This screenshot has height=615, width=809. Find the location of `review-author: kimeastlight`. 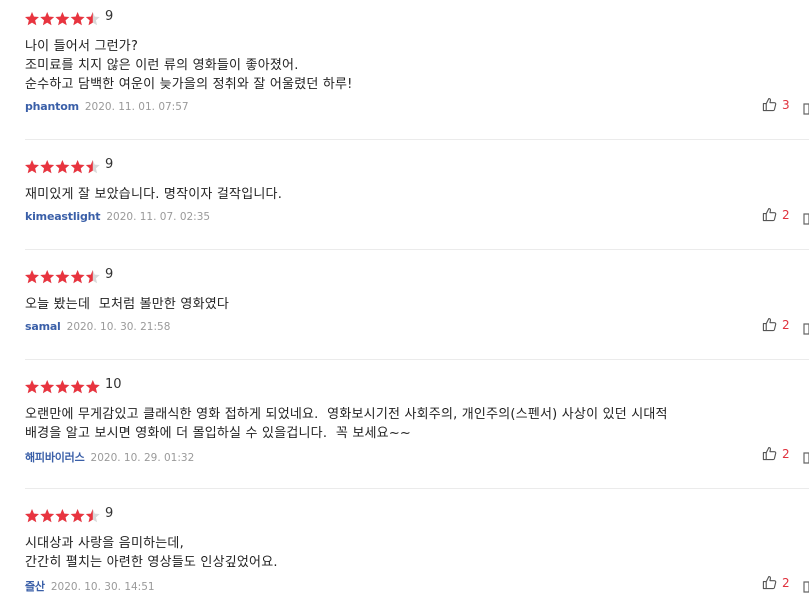

review-author: kimeastlight is located at coordinates (63, 216).